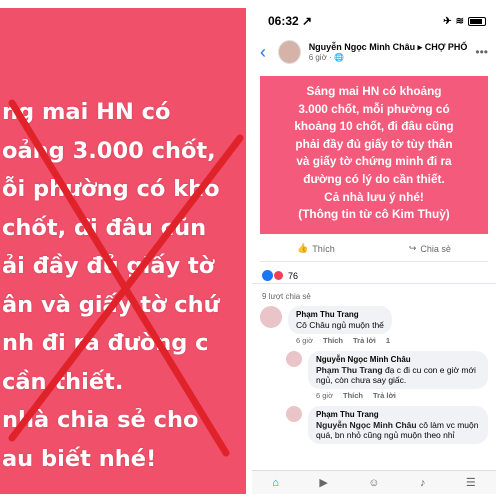  What do you see at coordinates (326, 57) in the screenshot?
I see `post-time: 6 giờ · 🌐` at bounding box center [326, 57].